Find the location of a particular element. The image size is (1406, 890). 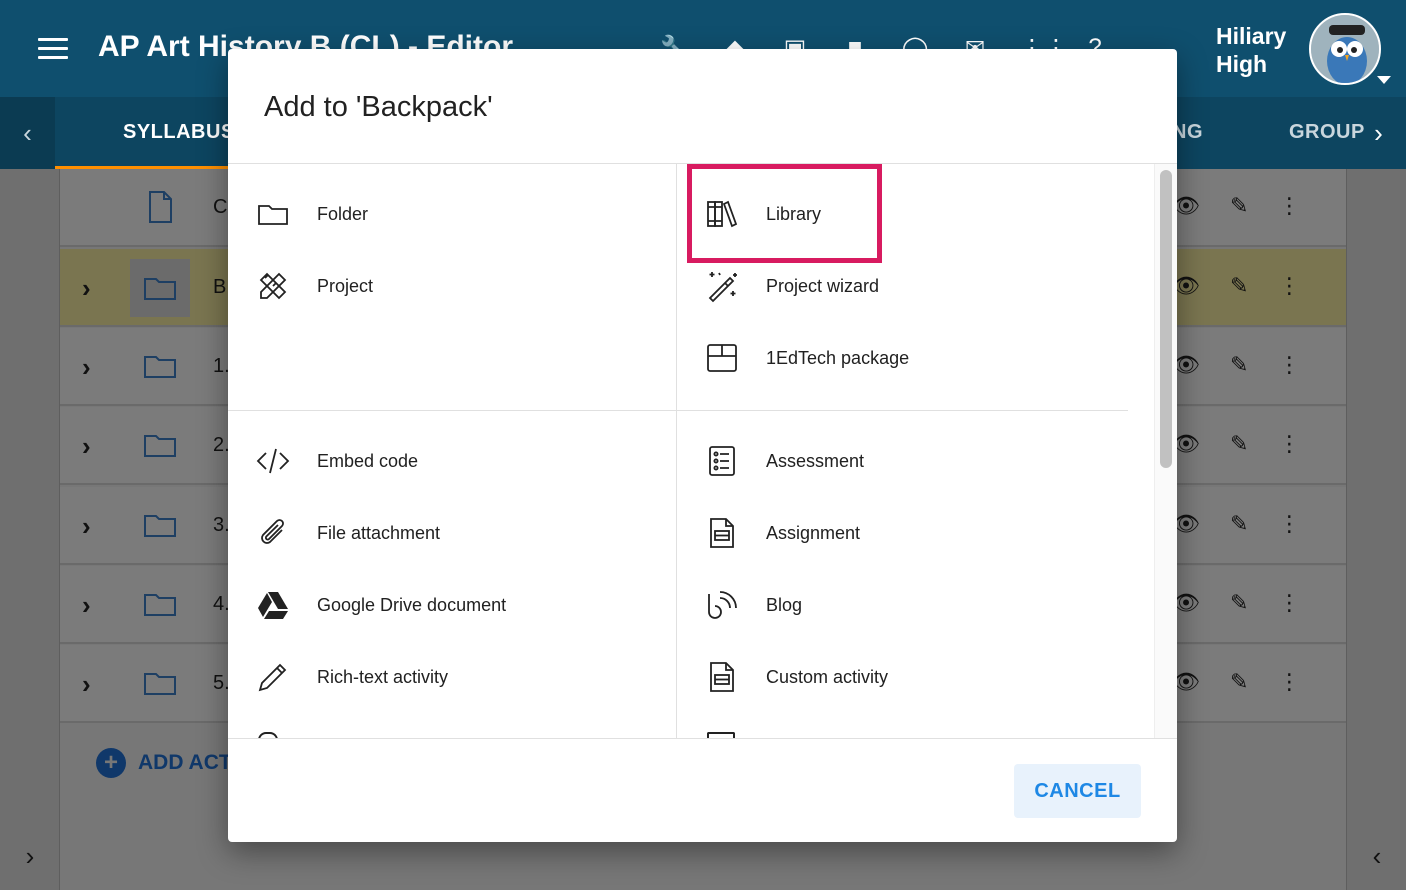

row-title: B is located at coordinates (220, 287).